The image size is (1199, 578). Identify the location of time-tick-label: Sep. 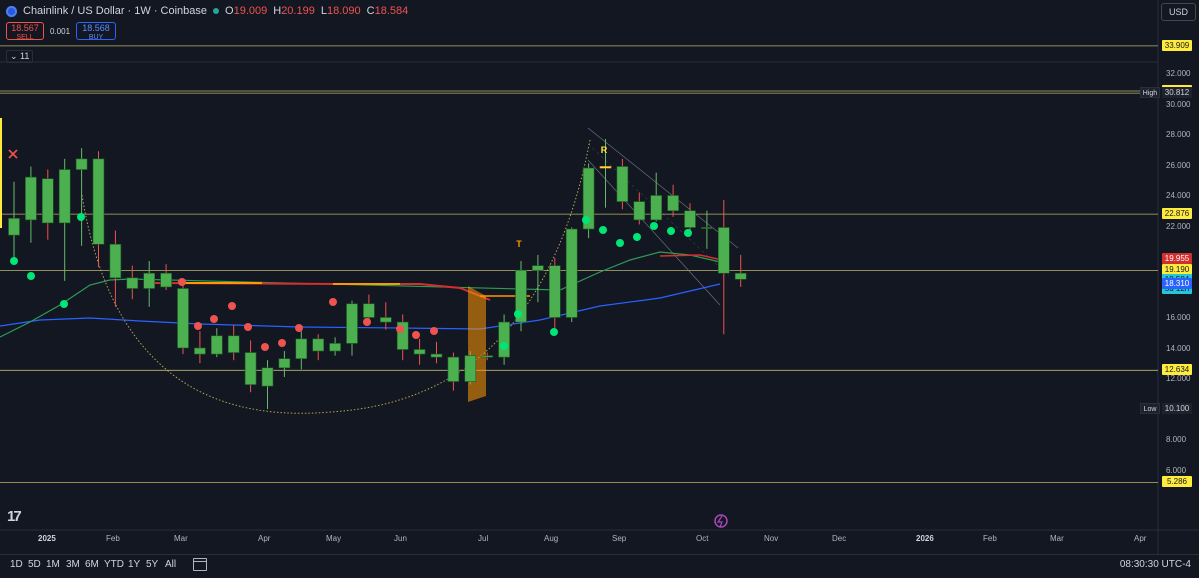
(619, 538).